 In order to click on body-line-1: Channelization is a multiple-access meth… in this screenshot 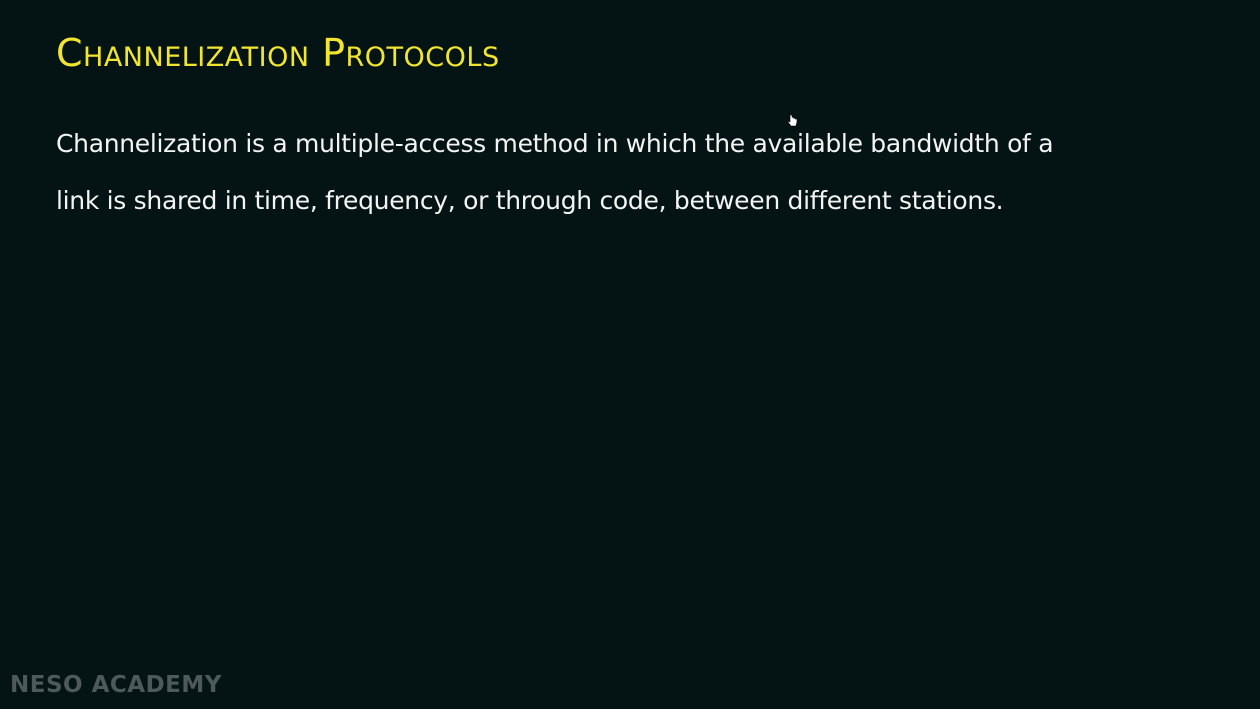, I will do `click(555, 143)`.